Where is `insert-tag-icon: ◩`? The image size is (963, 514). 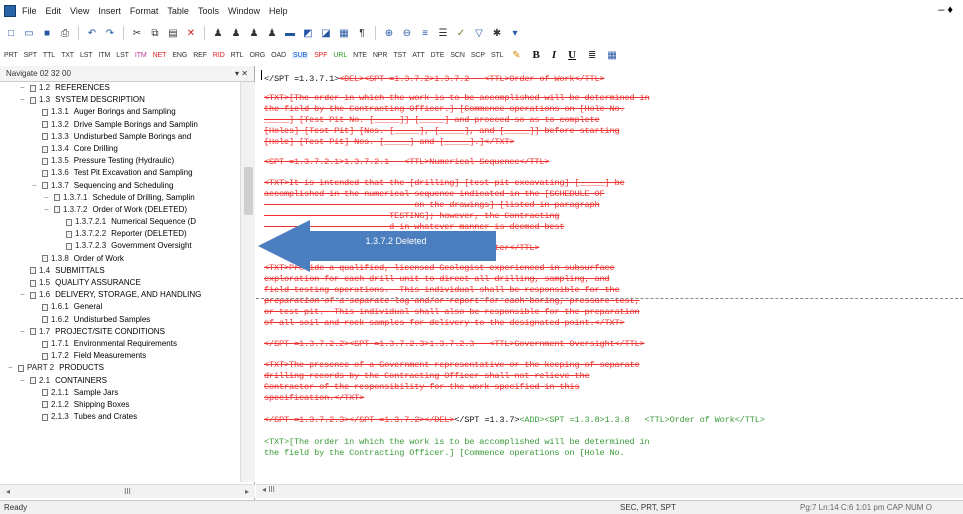 insert-tag-icon: ◩ is located at coordinates (308, 33).